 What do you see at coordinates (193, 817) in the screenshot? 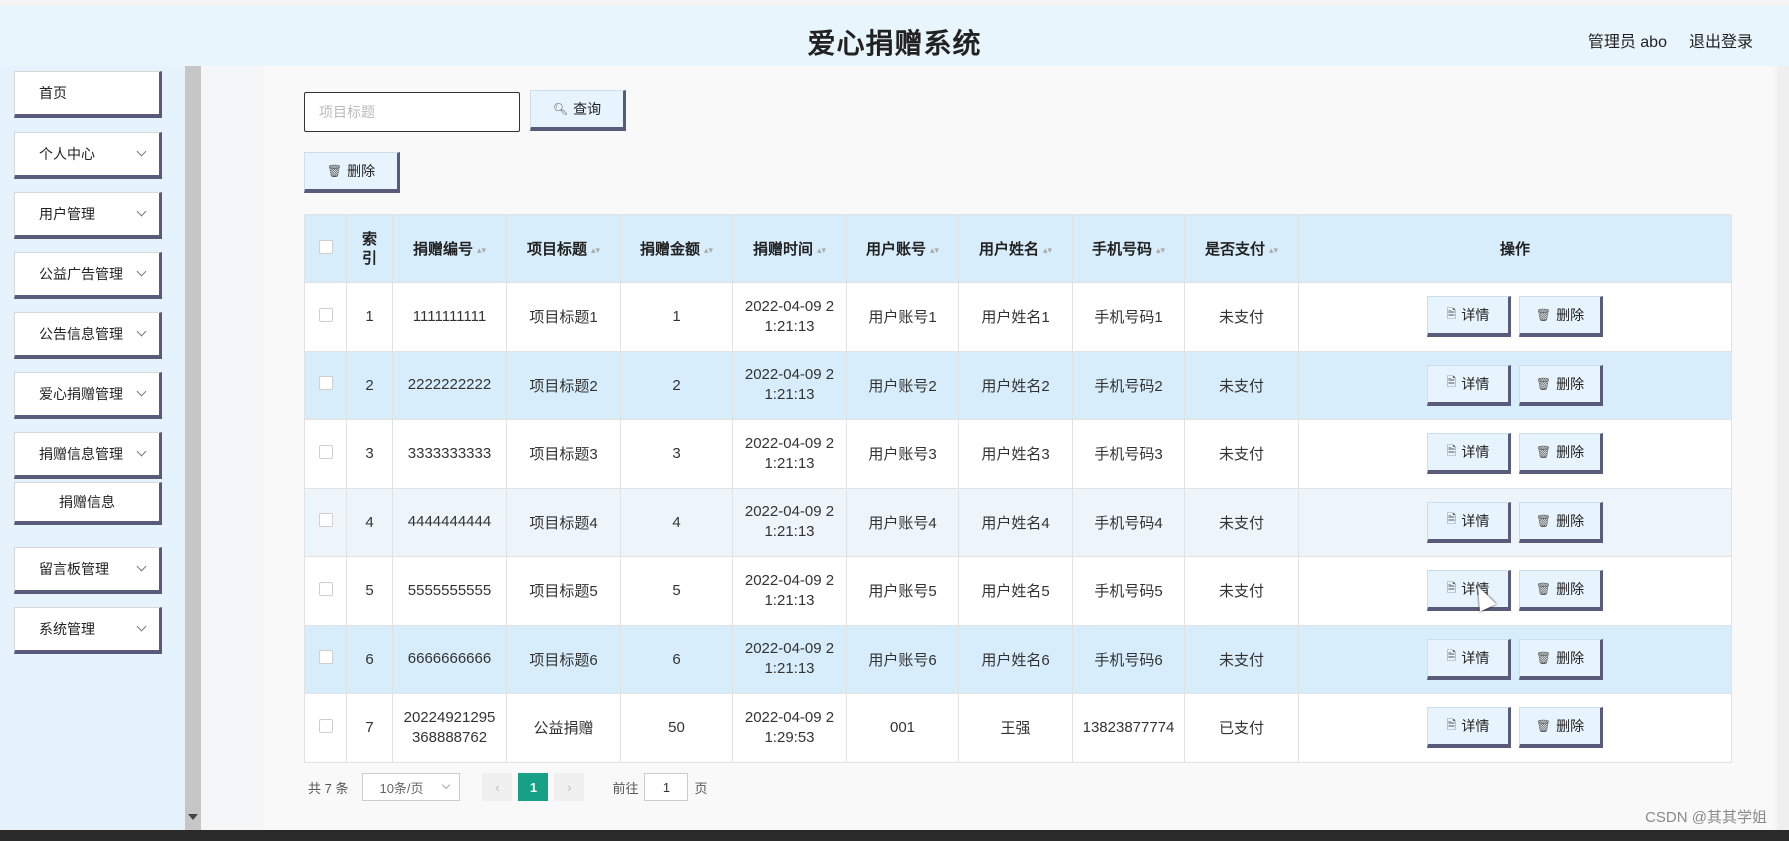
I see `scroll-down-arrow-icon` at bounding box center [193, 817].